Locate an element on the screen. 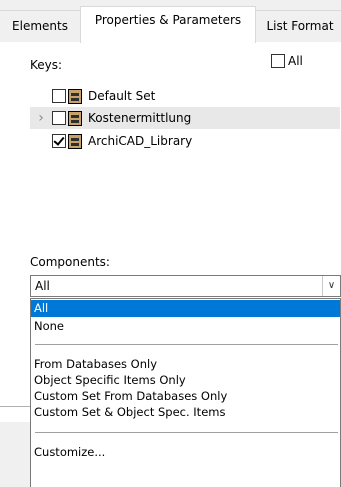 Image resolution: width=341 pixels, height=487 pixels. all-keys-label: All is located at coordinates (295, 61).